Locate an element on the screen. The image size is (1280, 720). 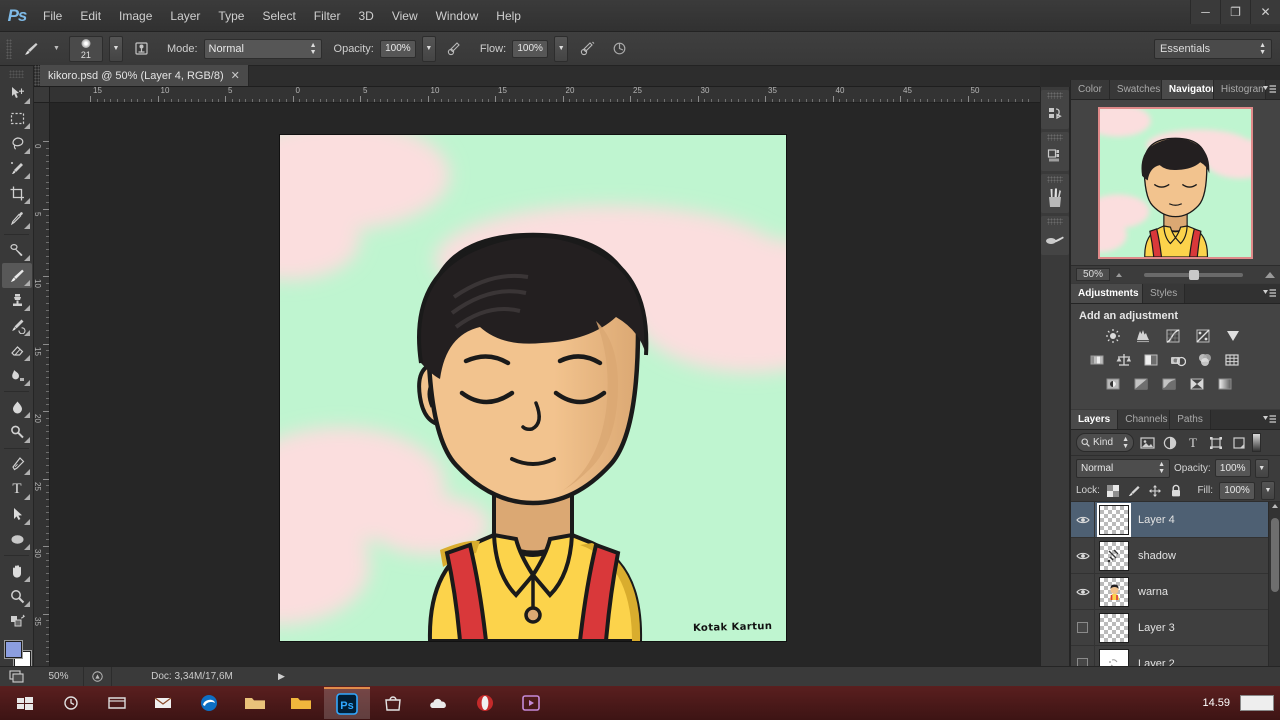
brush-presets-icon is located at coordinates (1055, 198).